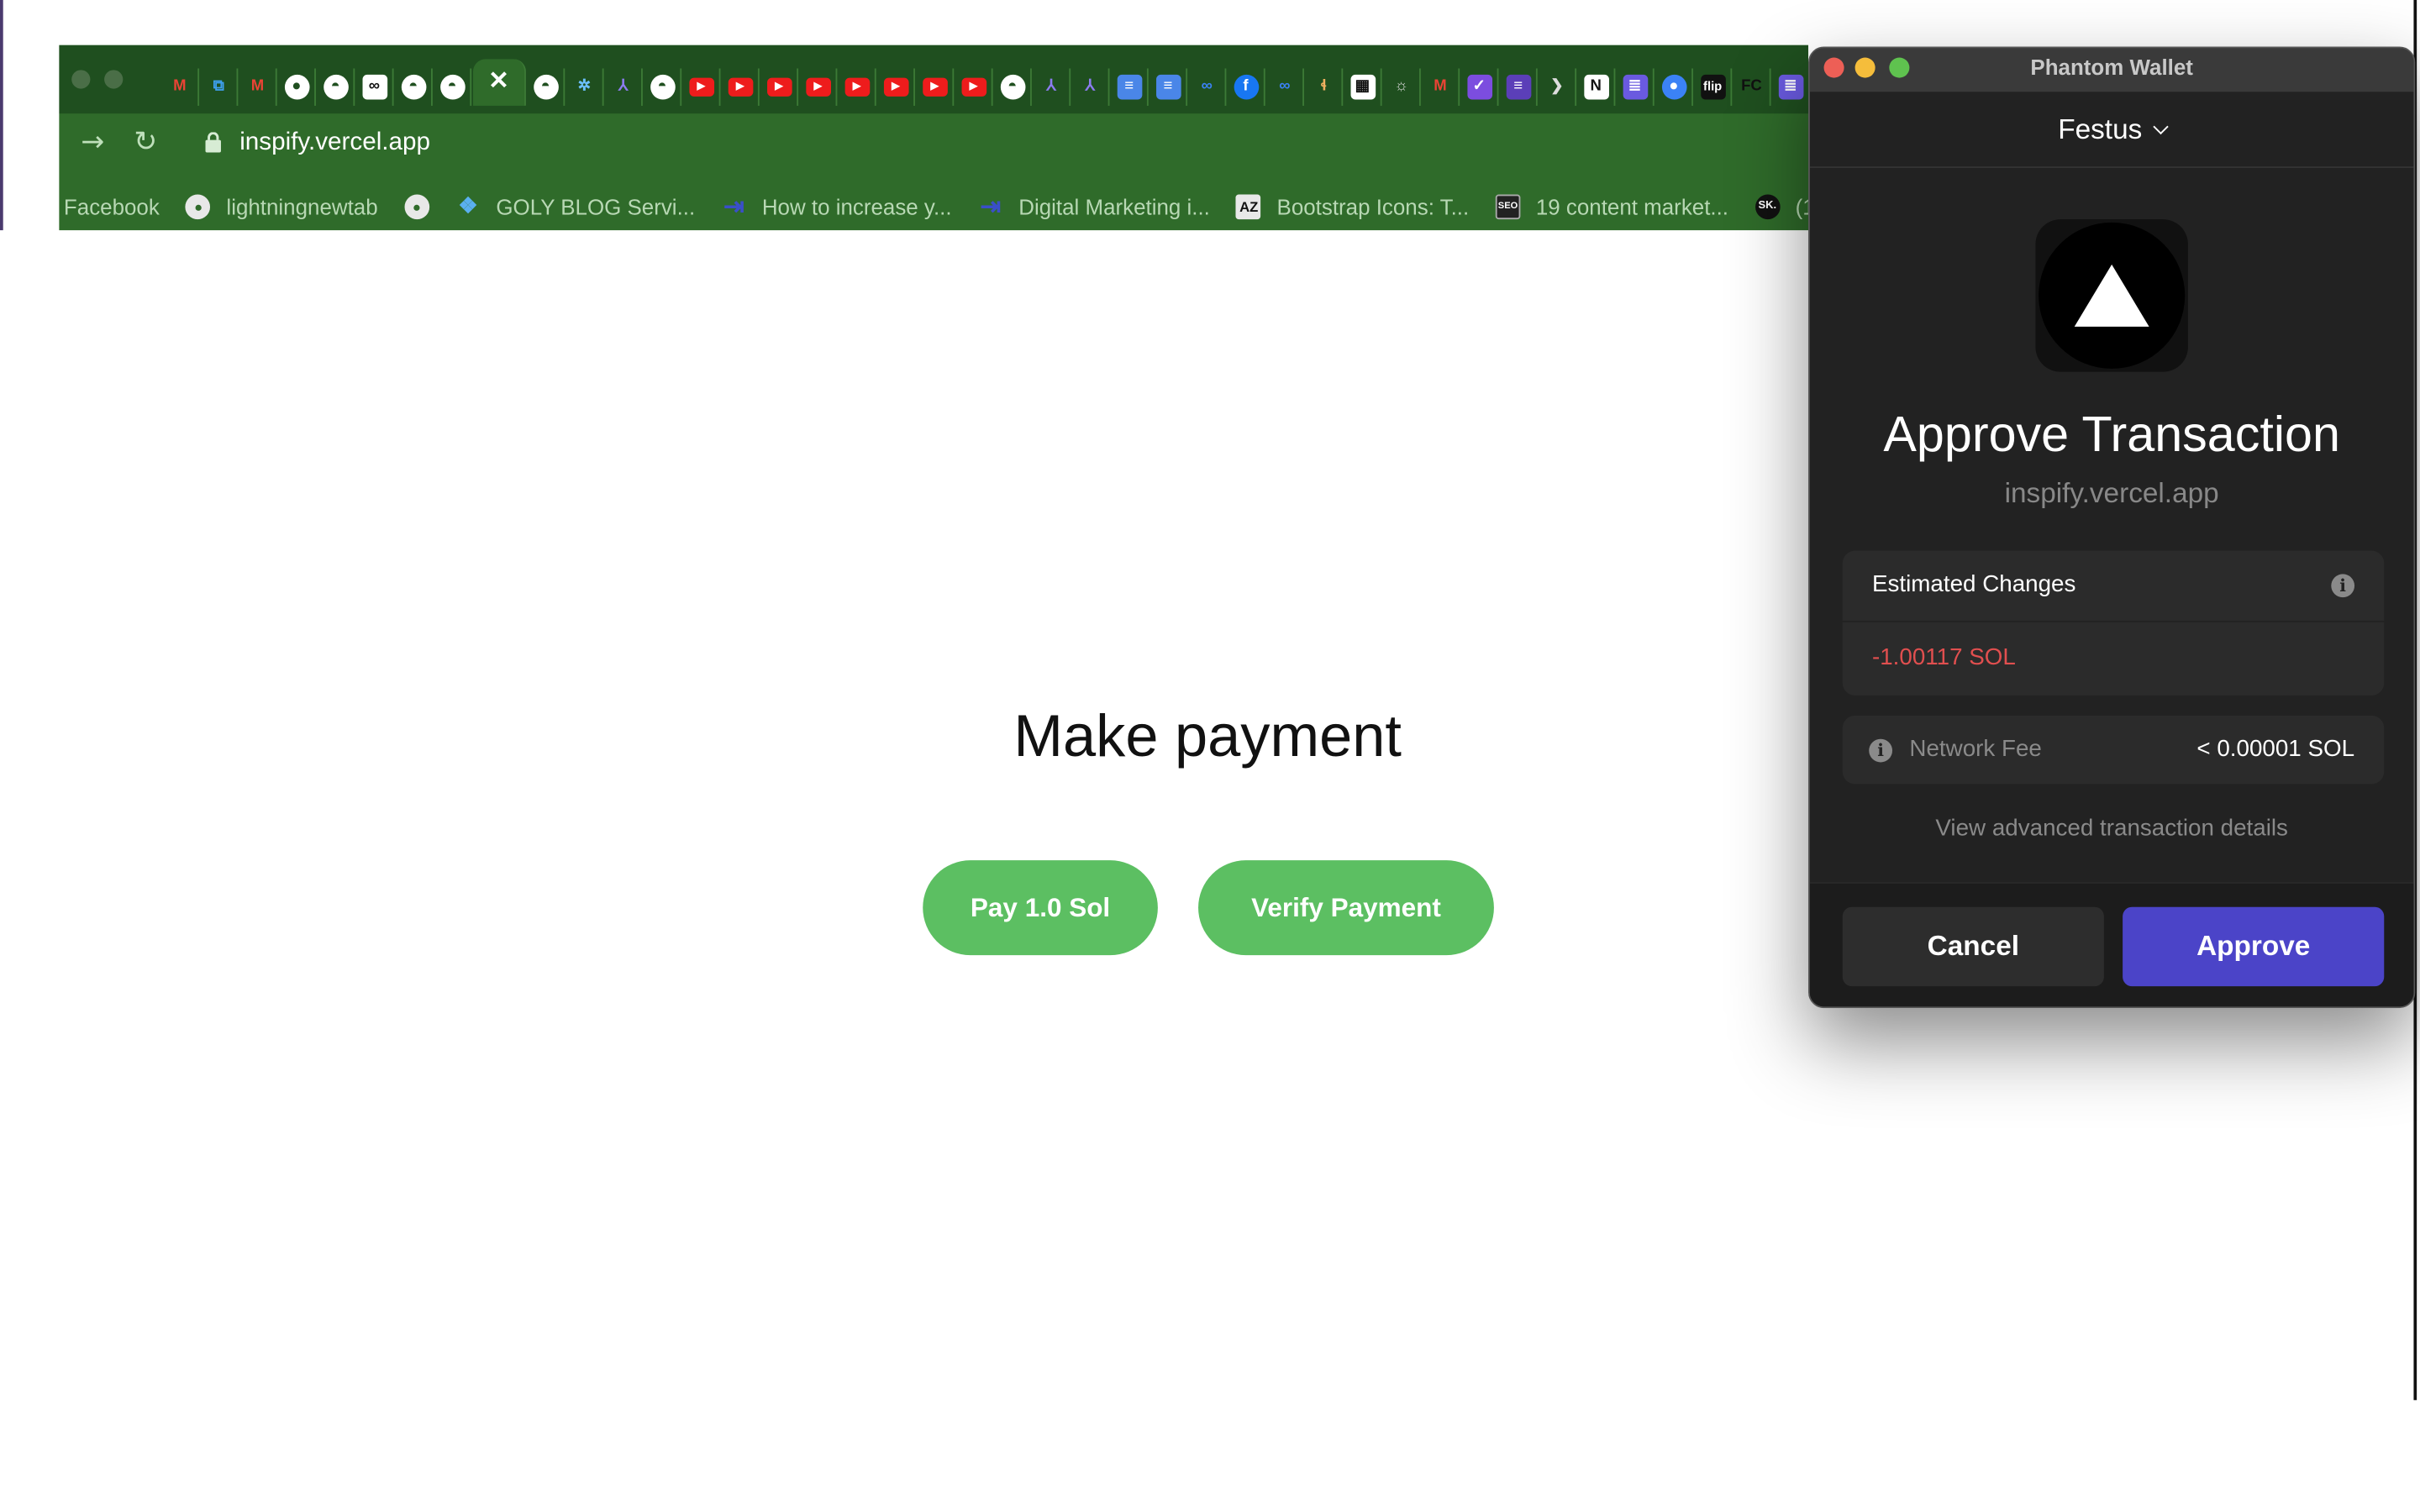 Image resolution: width=2420 pixels, height=1512 pixels. Describe the element at coordinates (1974, 584) in the screenshot. I see `estimated-changes-label: Estimated Changes` at that location.